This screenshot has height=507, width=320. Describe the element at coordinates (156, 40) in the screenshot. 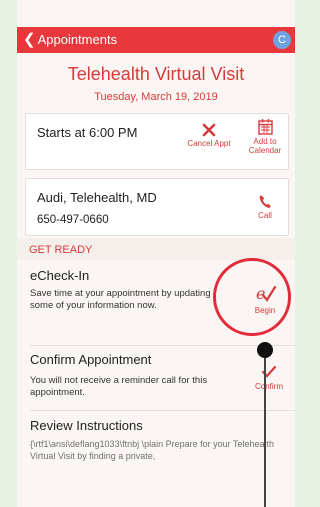

I see `navigation-bar: ❮ Appointments C` at that location.